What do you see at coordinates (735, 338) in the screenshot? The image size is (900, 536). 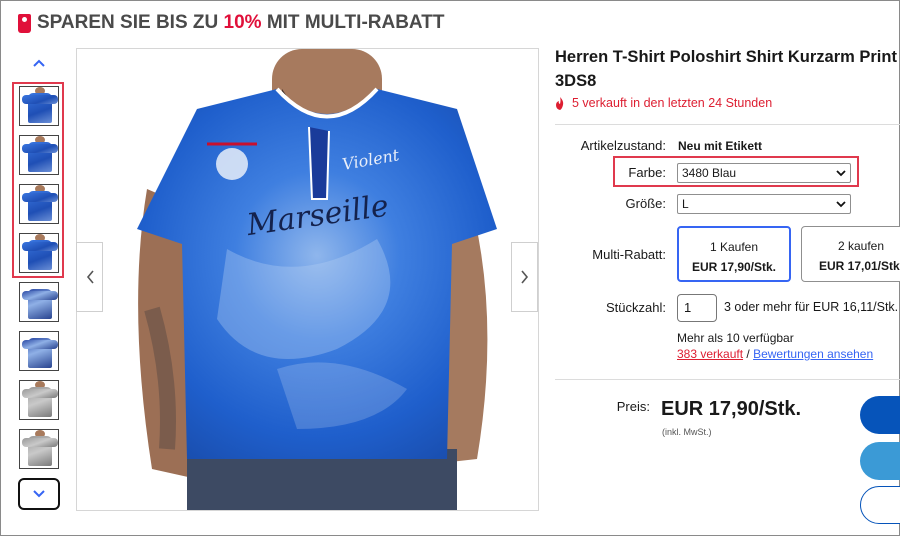 I see `availability-text: Mehr als 10 verfügbar` at bounding box center [735, 338].